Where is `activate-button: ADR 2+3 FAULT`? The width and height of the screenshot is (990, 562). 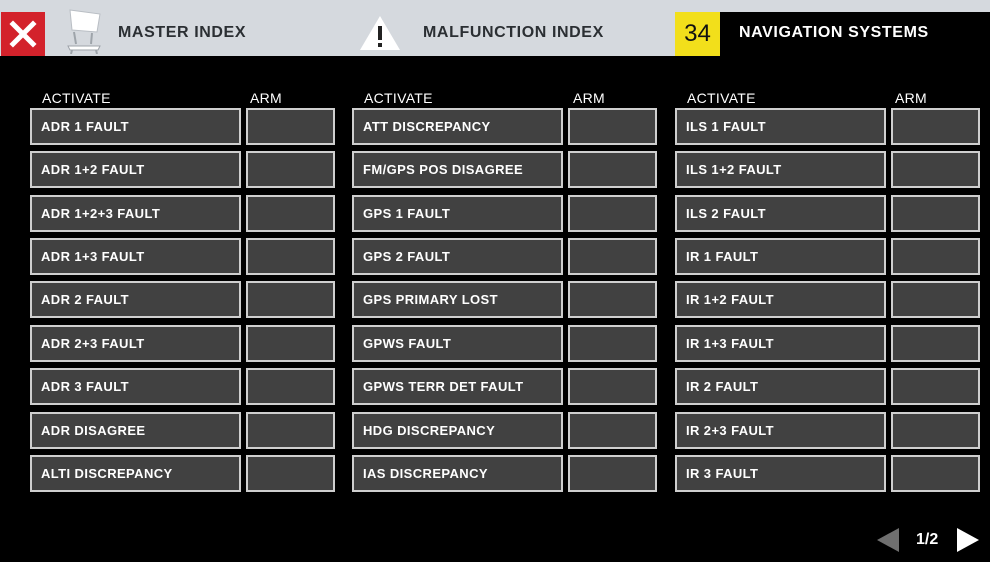 activate-button: ADR 2+3 FAULT is located at coordinates (135, 343).